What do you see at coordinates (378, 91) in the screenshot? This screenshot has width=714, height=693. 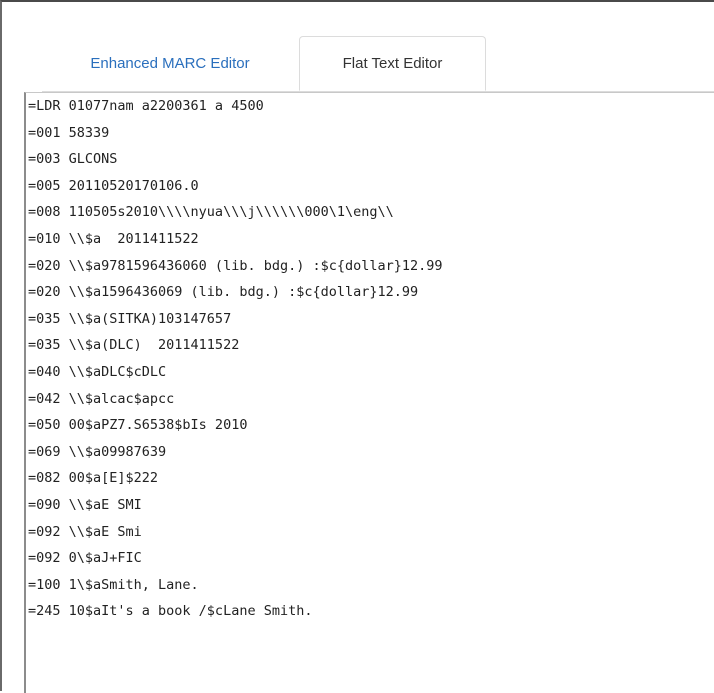 I see `tabs-divider` at bounding box center [378, 91].